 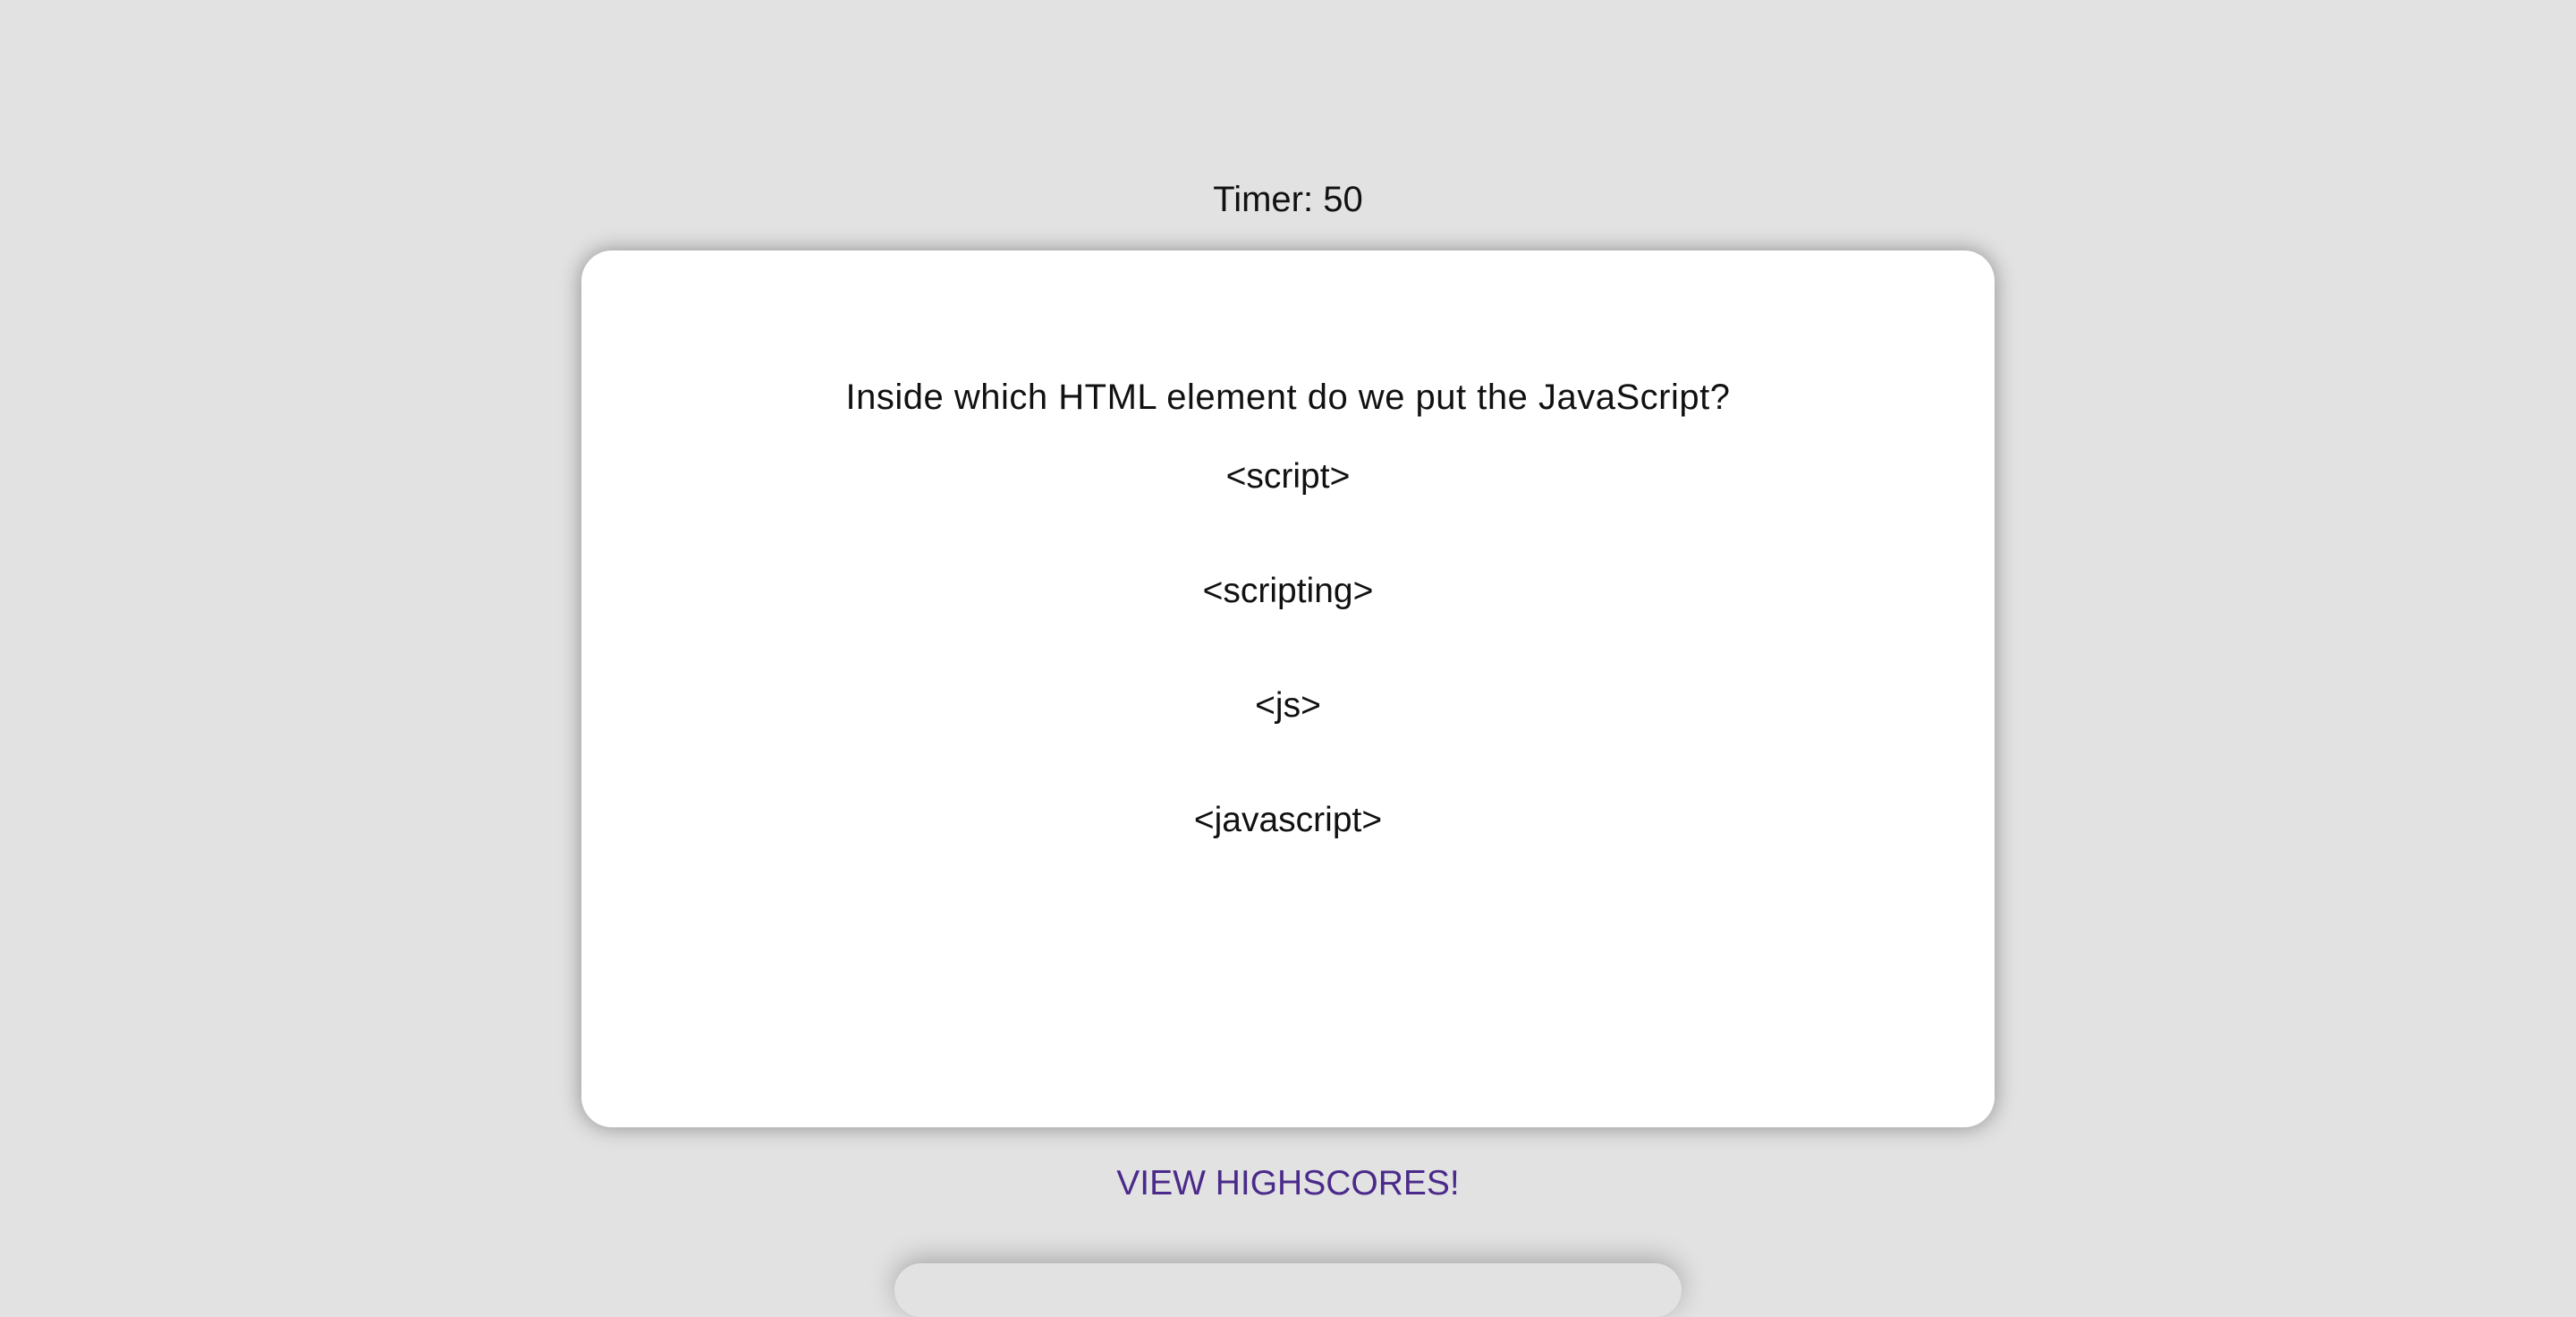 I want to click on answer-choice-script: <script>, so click(x=1288, y=477).